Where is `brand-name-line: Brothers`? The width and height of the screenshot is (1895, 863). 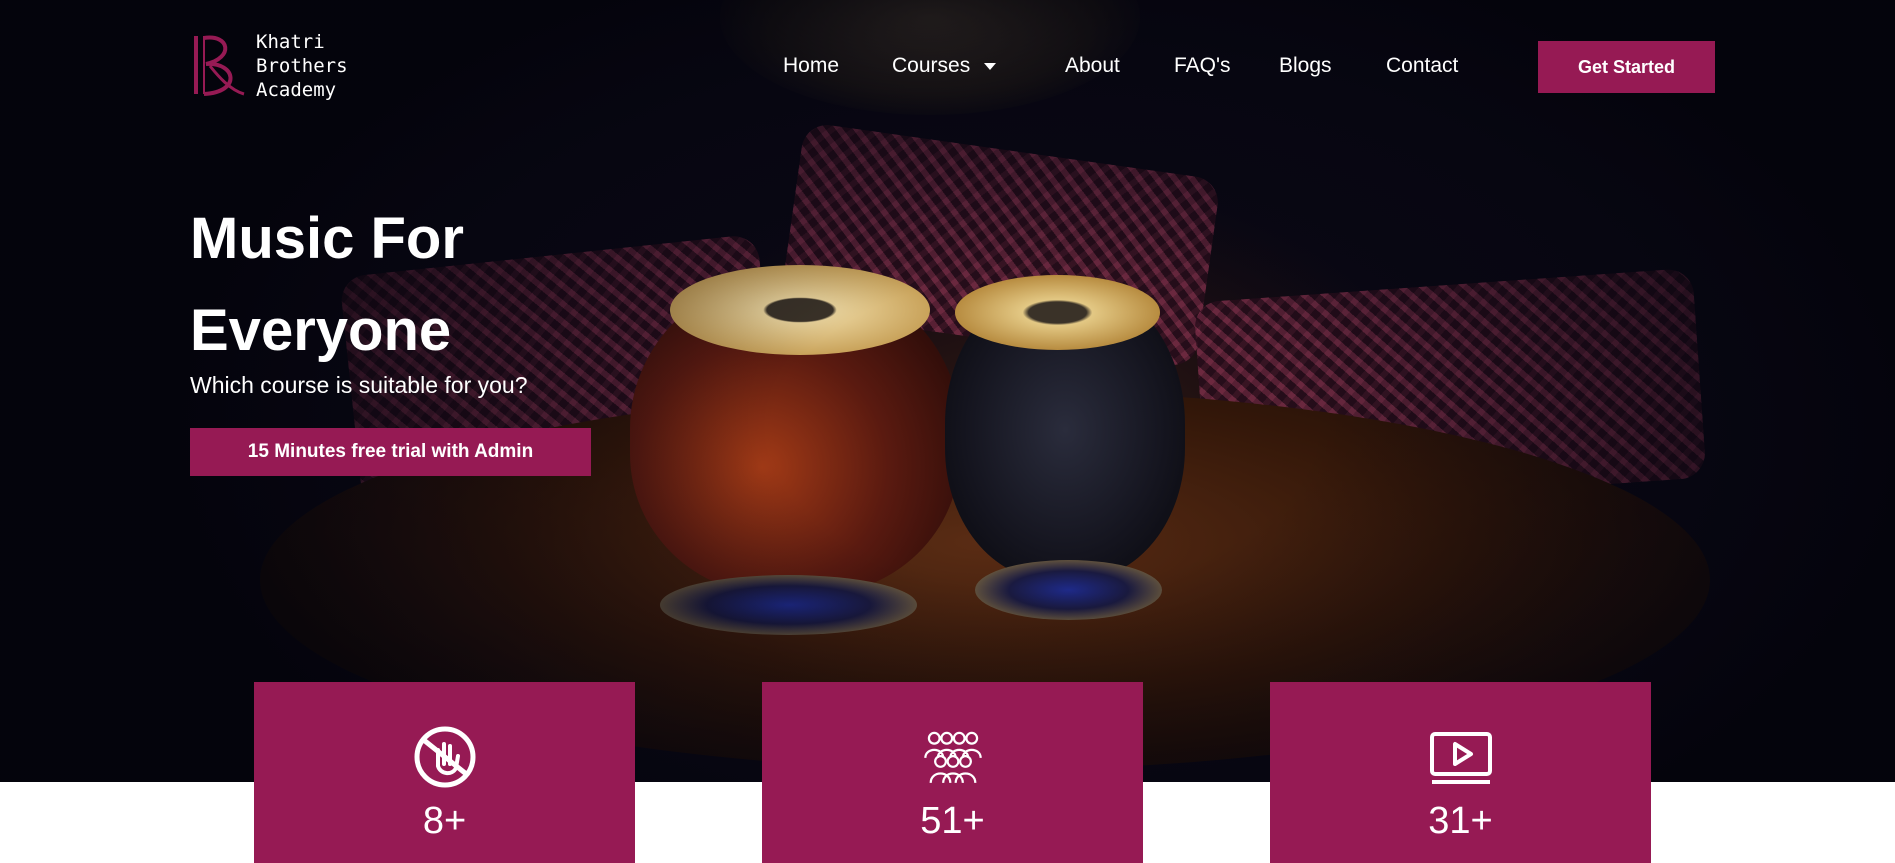
brand-name-line: Brothers is located at coordinates (302, 66).